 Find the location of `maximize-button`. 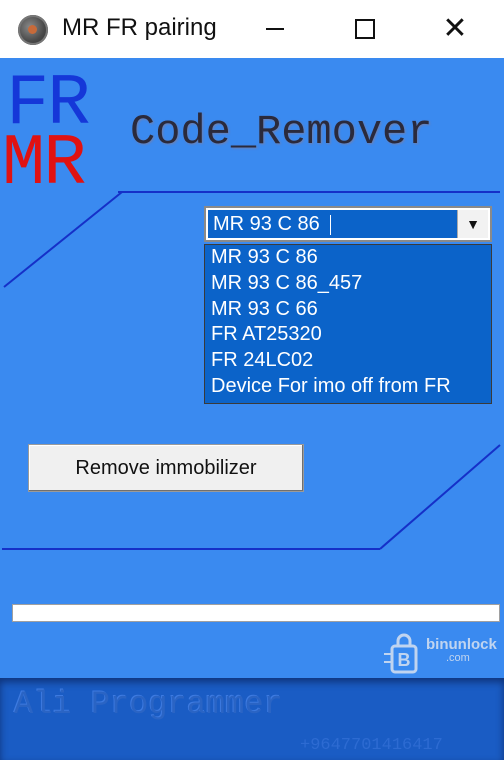

maximize-button is located at coordinates (365, 29).